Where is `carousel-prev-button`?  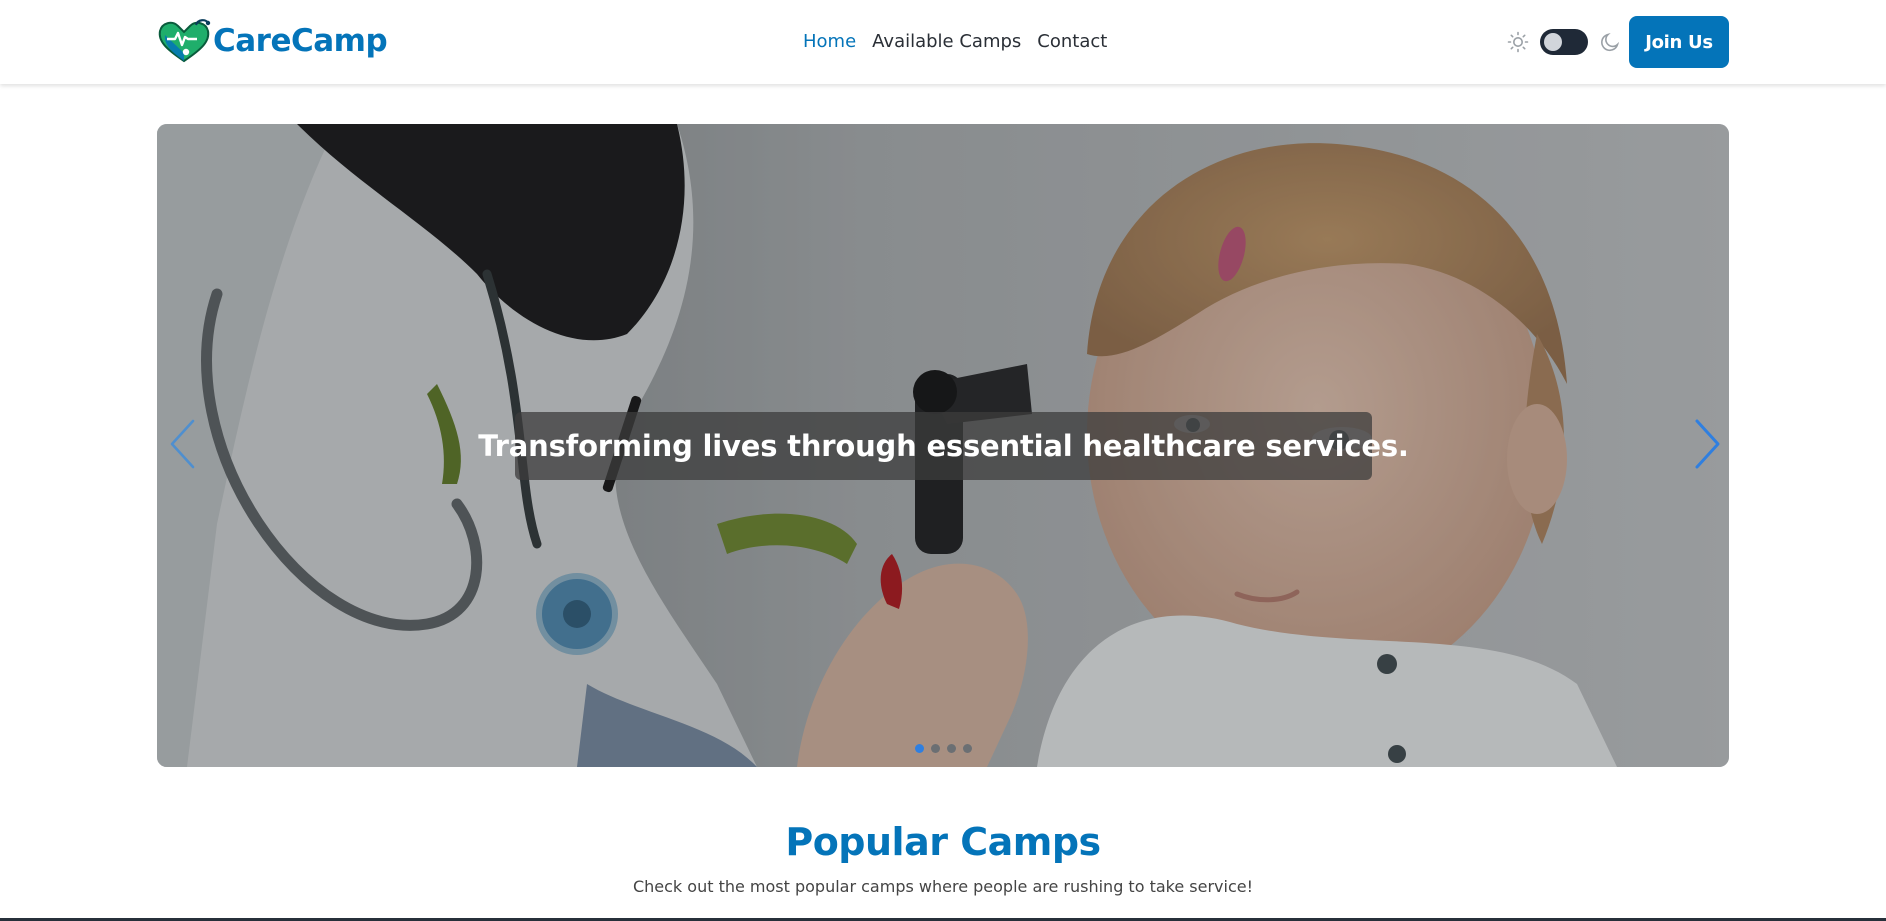
carousel-prev-button is located at coordinates (182, 446).